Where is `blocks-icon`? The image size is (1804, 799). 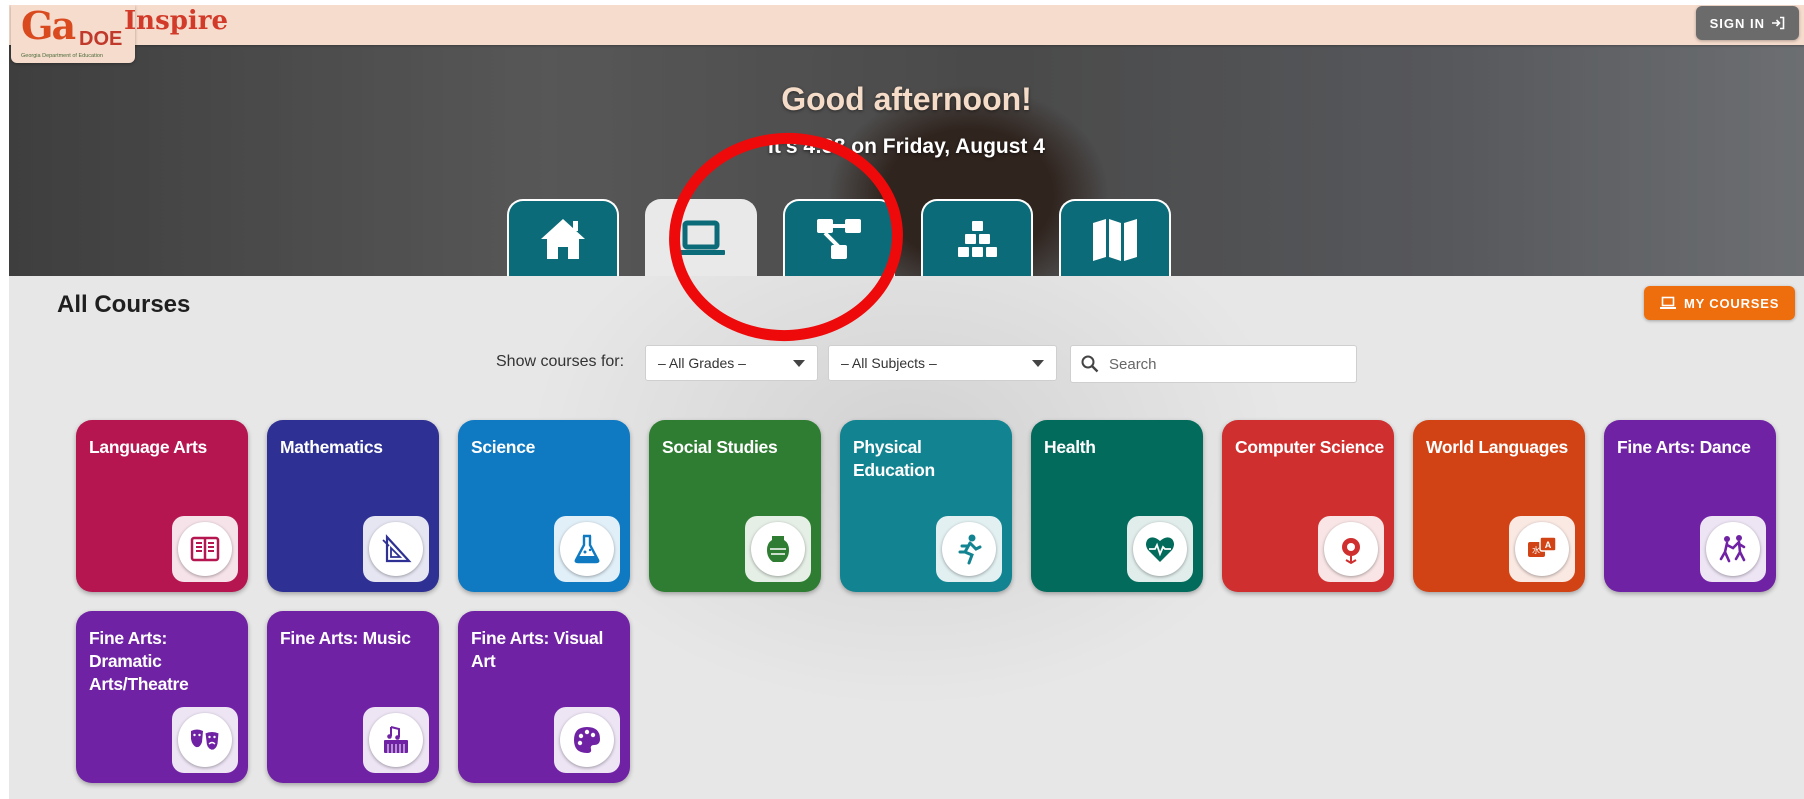 blocks-icon is located at coordinates (977, 239).